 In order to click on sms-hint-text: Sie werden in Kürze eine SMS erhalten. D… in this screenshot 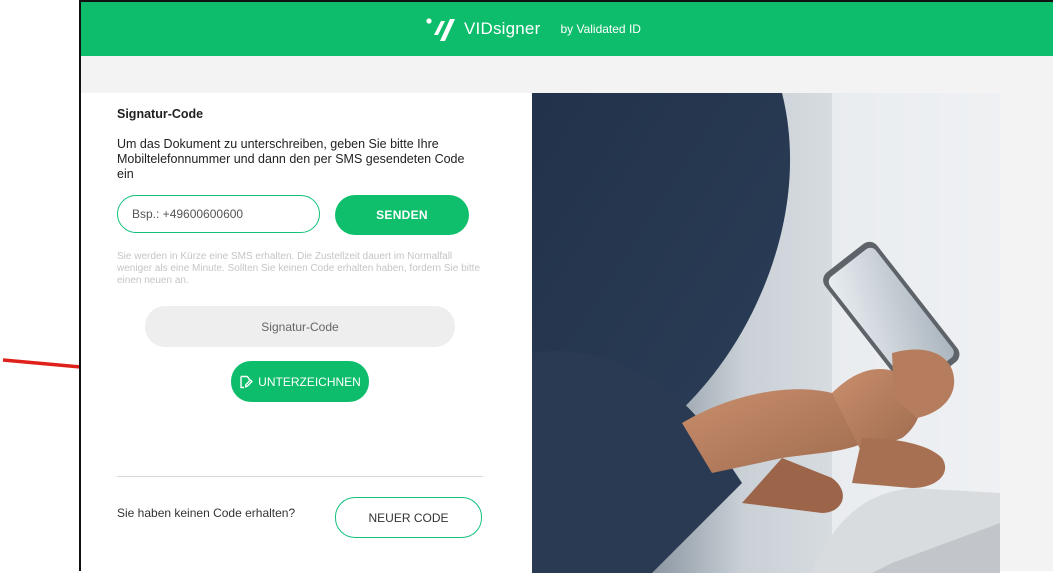, I will do `click(299, 268)`.